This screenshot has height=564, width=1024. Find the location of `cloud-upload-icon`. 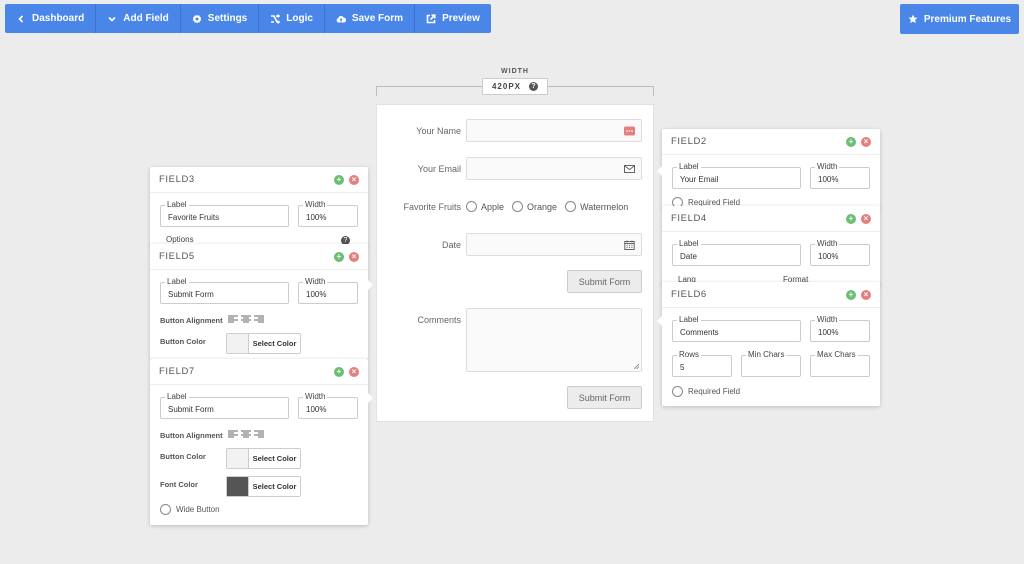

cloud-upload-icon is located at coordinates (341, 18).